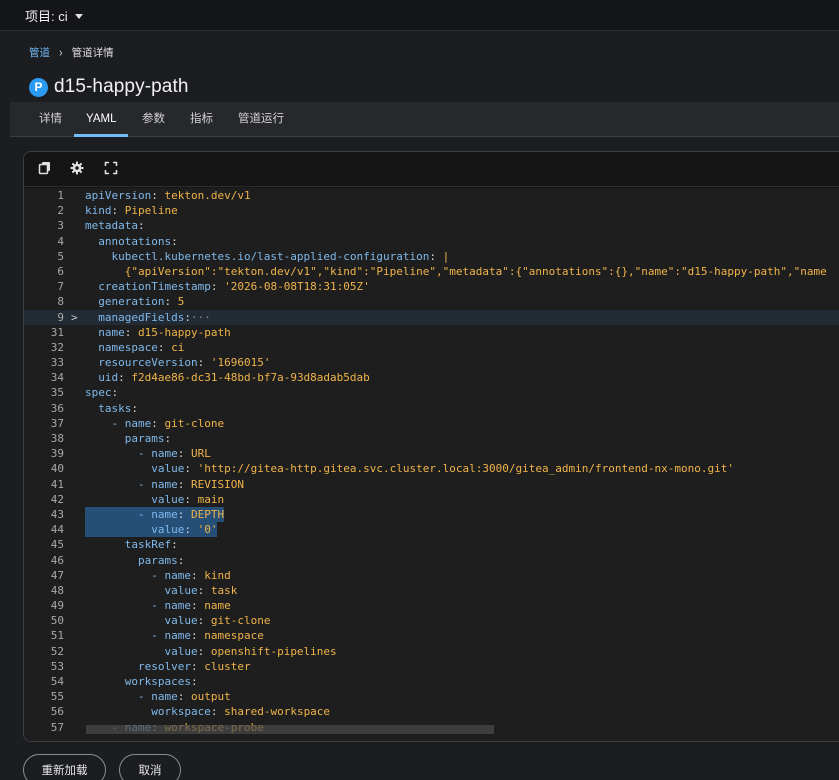  Describe the element at coordinates (431, 408) in the screenshot. I see `code-line: 36 tasks:` at that location.